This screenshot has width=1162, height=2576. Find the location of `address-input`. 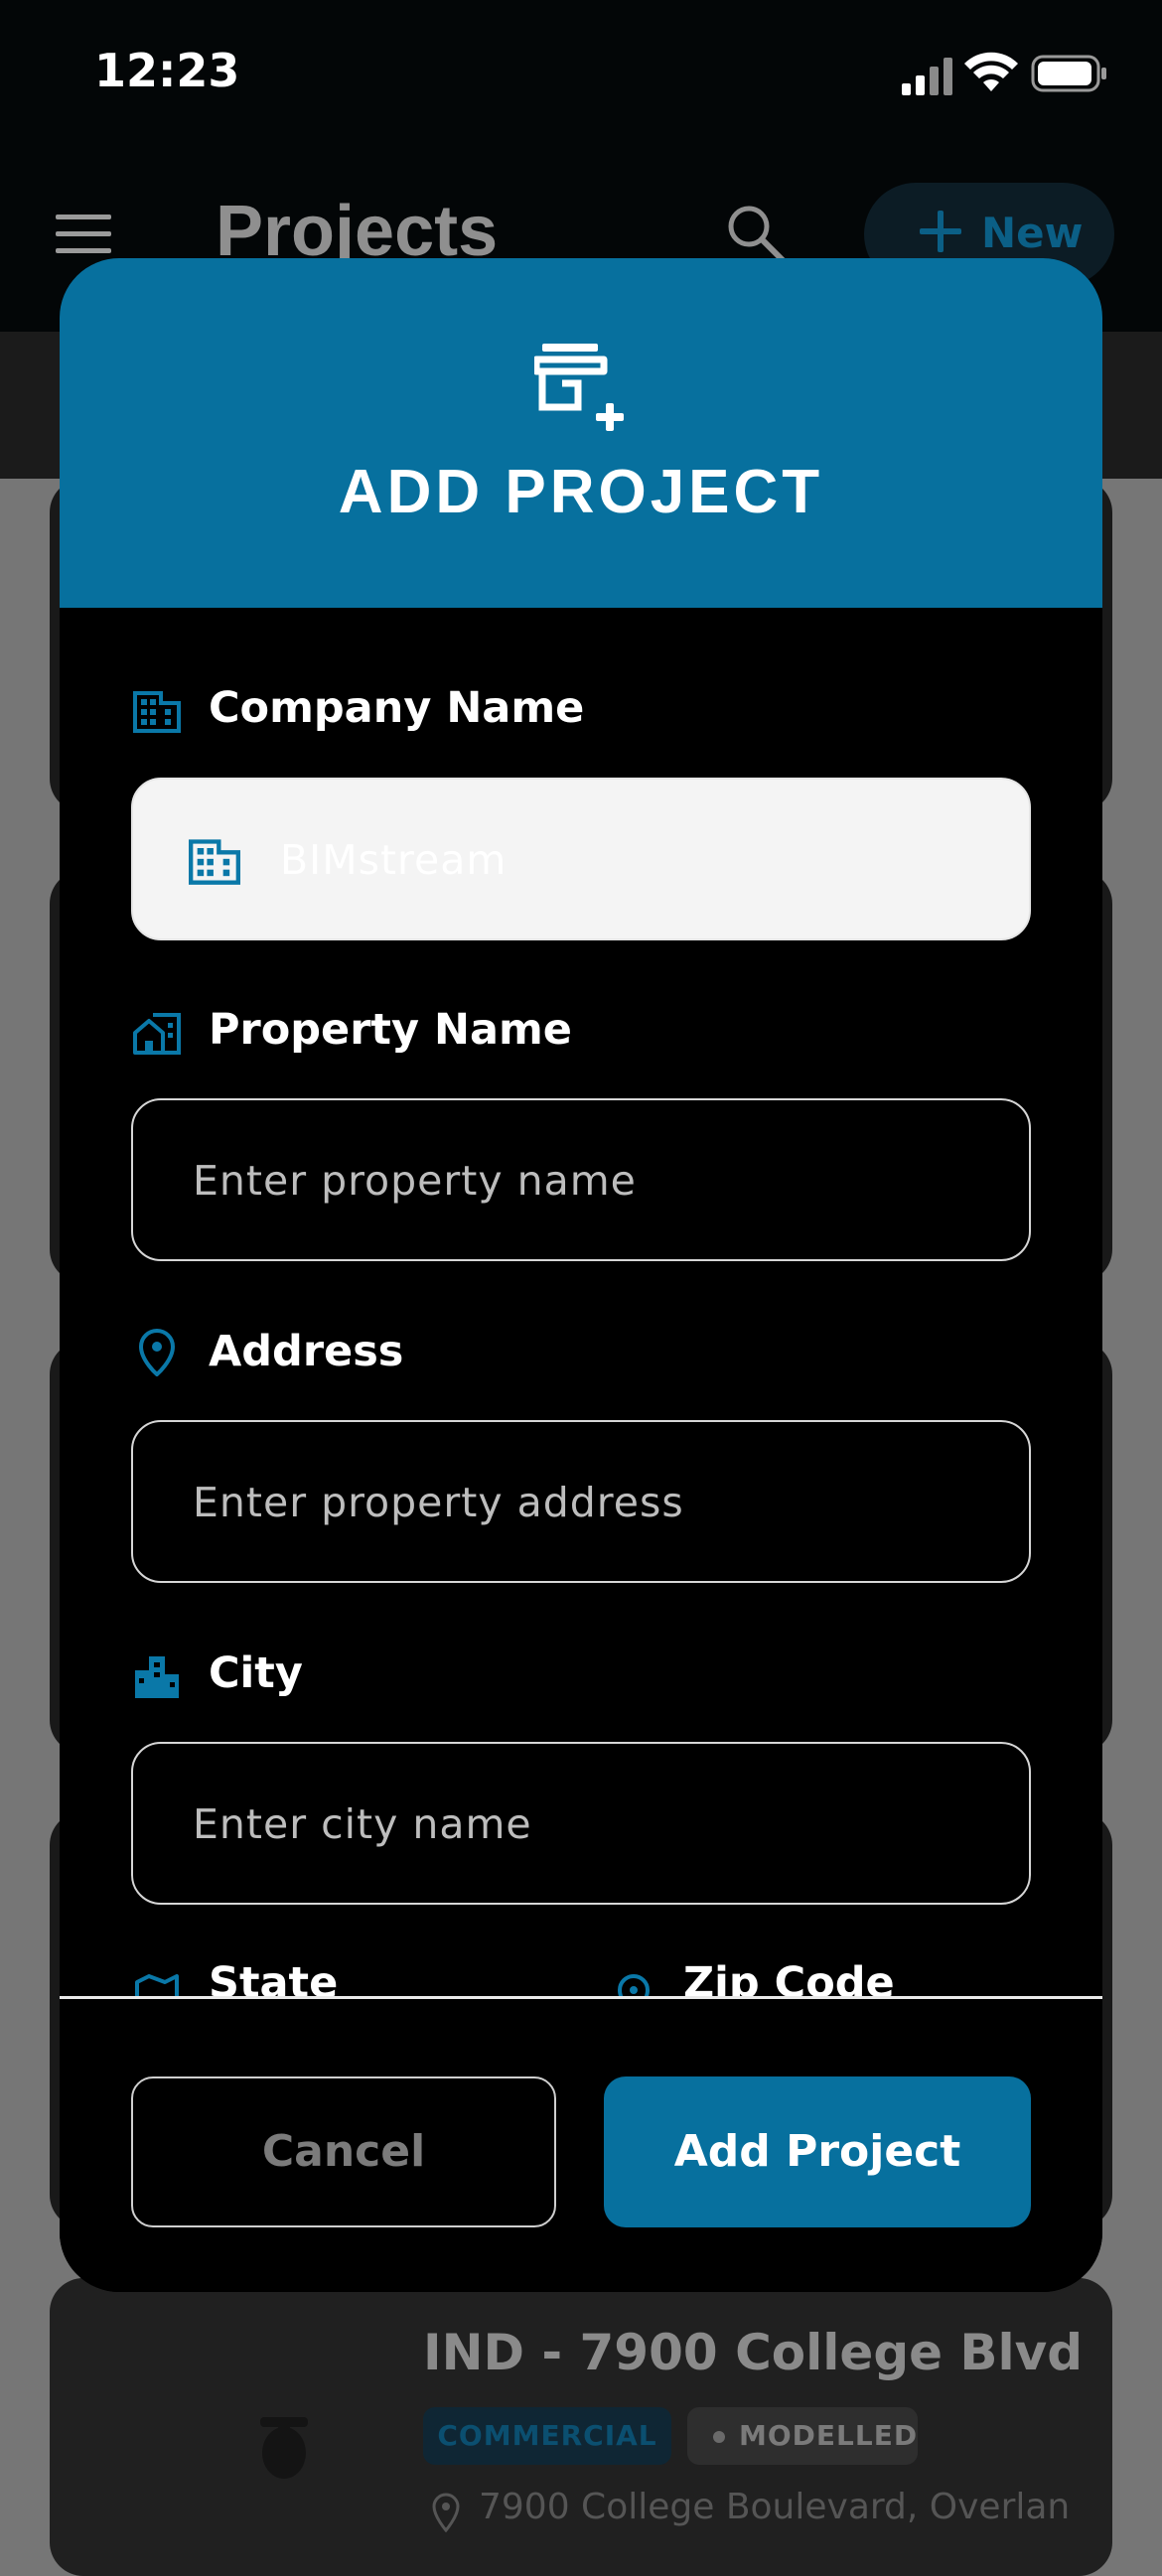

address-input is located at coordinates (590, 1502).